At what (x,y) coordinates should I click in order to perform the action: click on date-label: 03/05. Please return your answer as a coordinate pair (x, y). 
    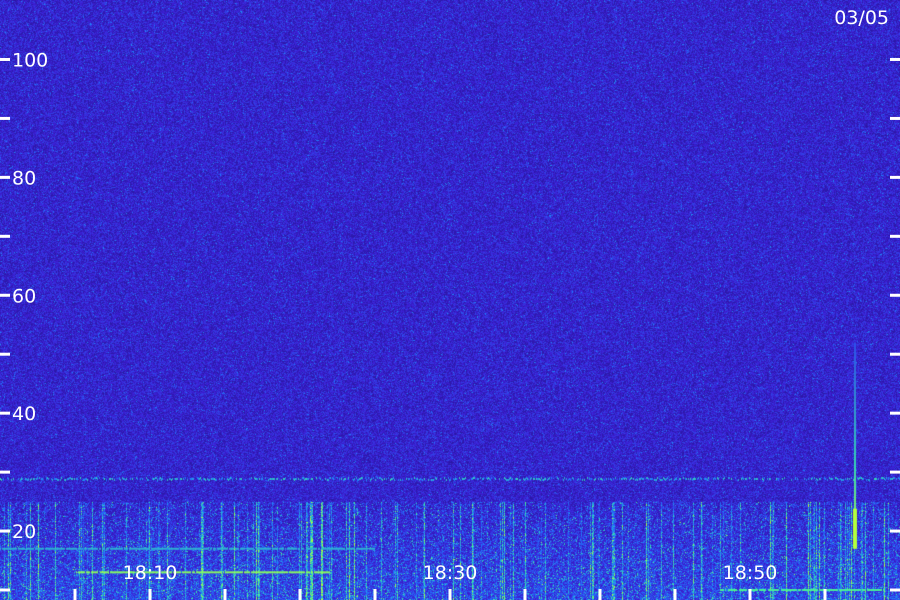
    Looking at the image, I should click on (861, 18).